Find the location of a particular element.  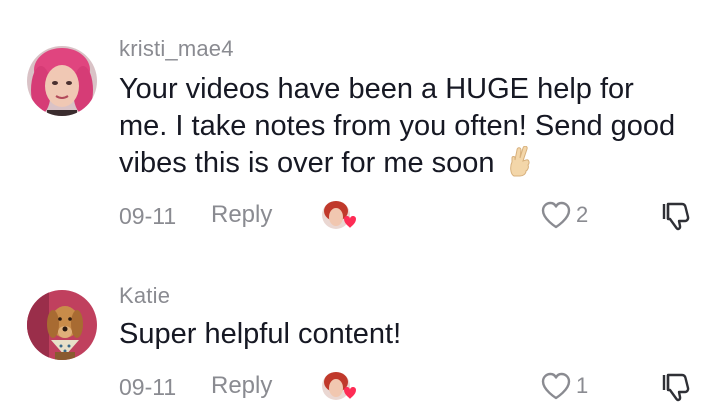

like-button: 1 is located at coordinates (564, 386).